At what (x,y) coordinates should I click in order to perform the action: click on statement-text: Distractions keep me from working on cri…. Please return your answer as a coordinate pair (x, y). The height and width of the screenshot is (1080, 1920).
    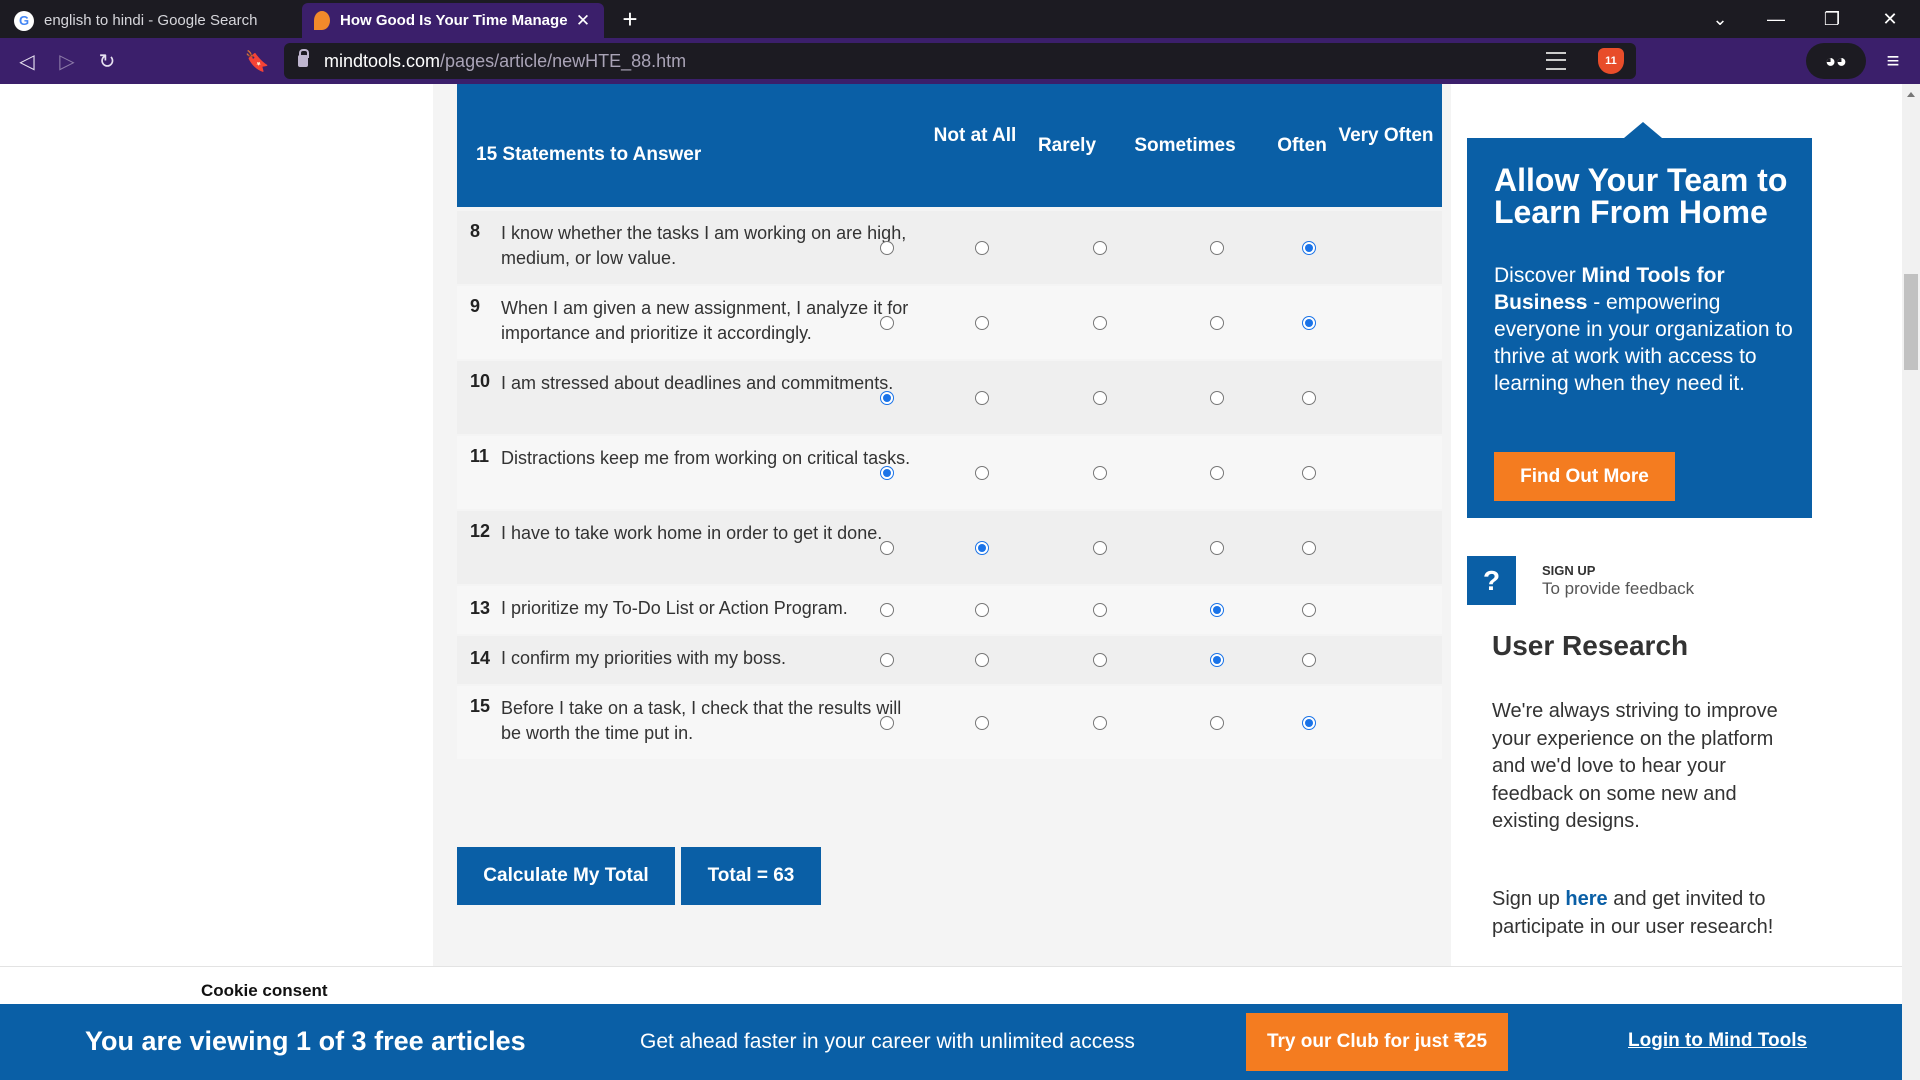
    Looking at the image, I should click on (706, 458).